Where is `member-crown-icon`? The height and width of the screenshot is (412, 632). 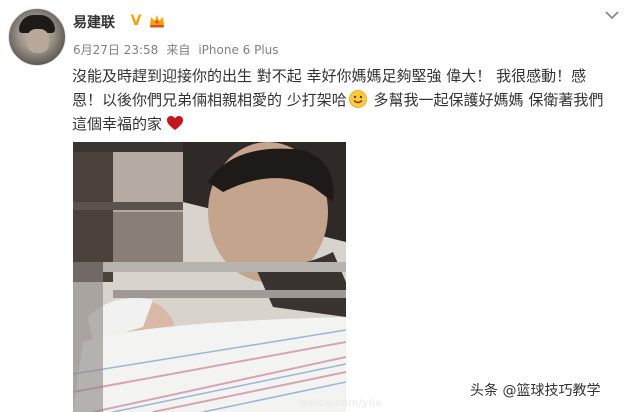 member-crown-icon is located at coordinates (157, 21).